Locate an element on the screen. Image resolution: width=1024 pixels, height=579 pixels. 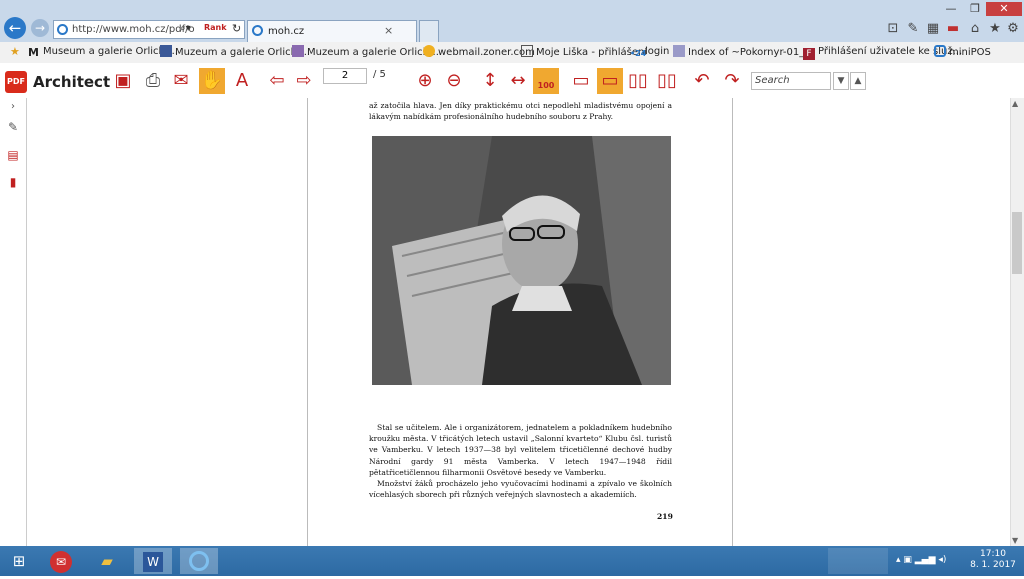
site-icon is located at coordinates (298, 51).